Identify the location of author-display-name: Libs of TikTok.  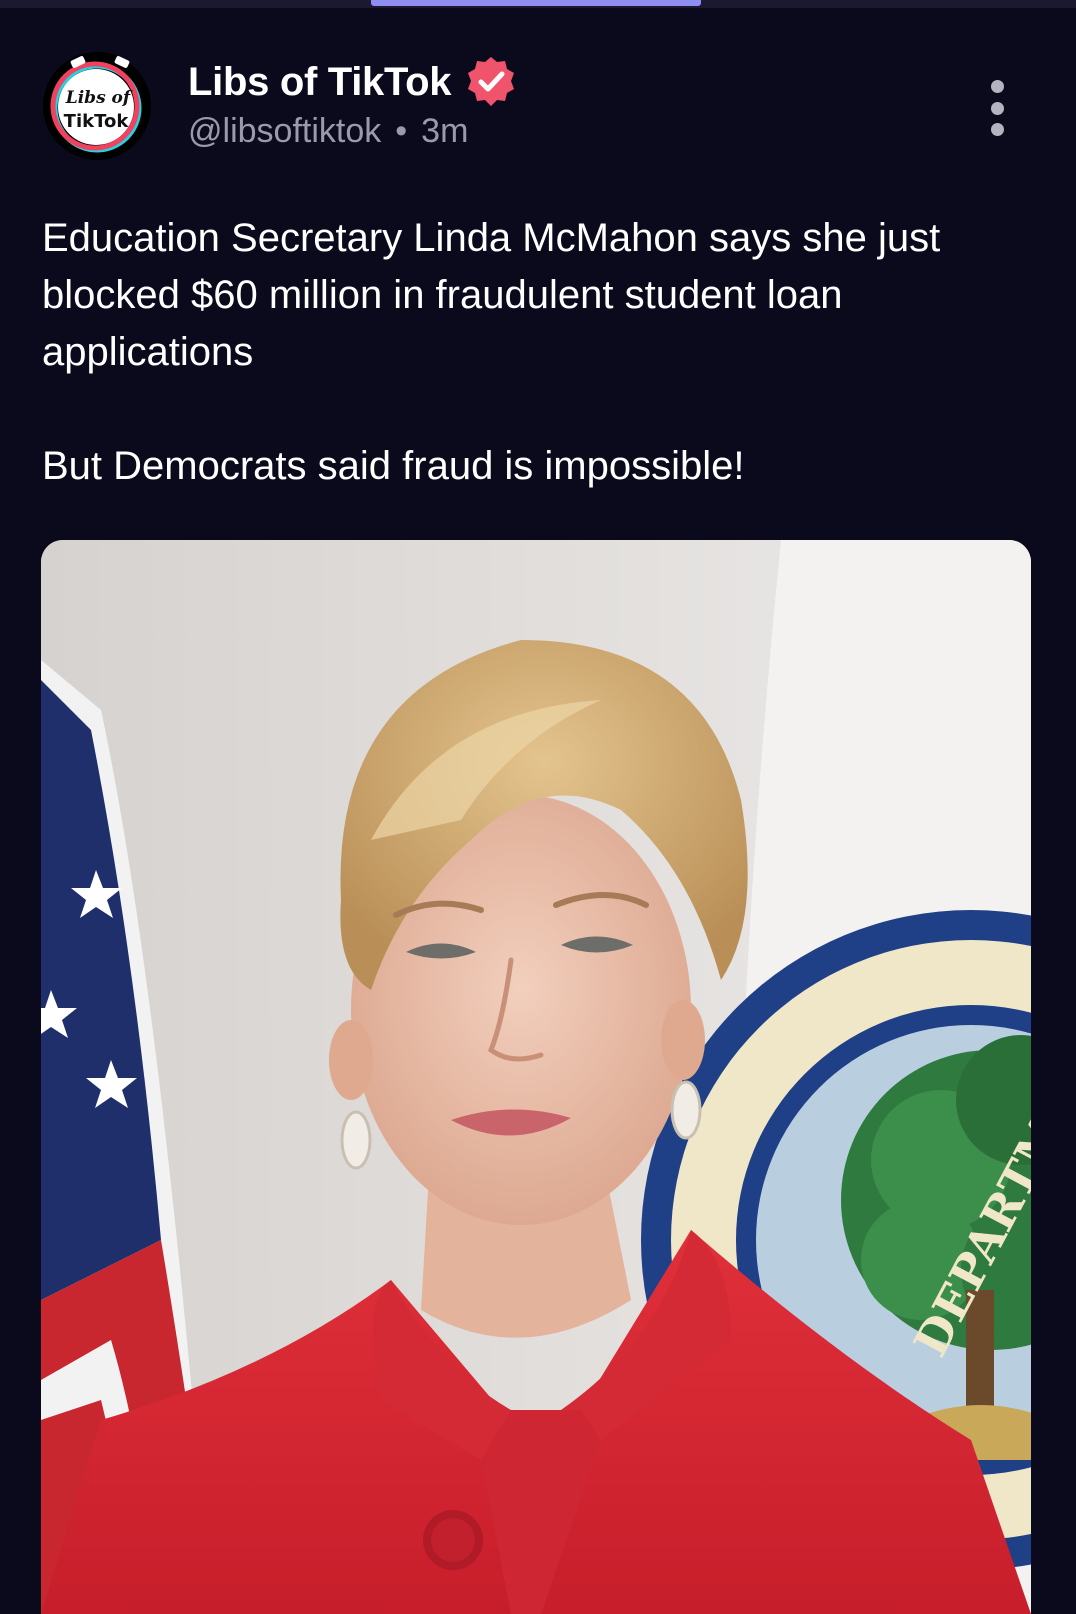
(320, 82).